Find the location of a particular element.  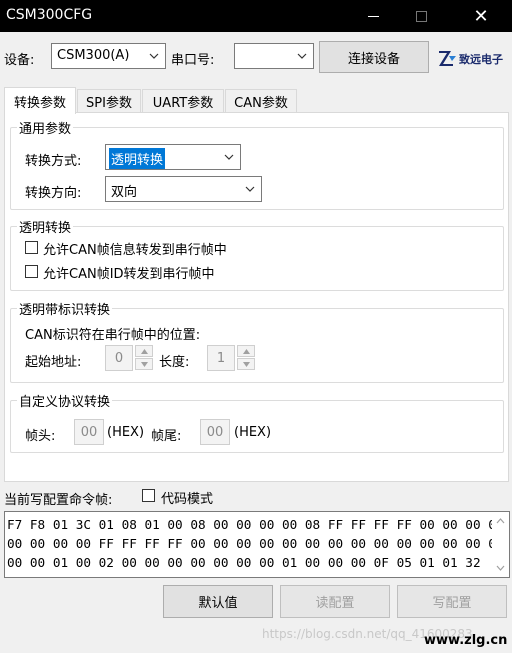

tab-conversion-params: 转换参数 is located at coordinates (40, 100).